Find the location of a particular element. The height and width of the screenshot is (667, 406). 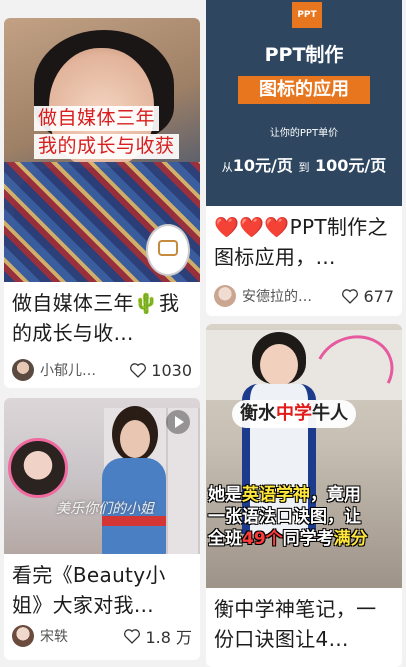

like-count: 677 is located at coordinates (378, 296).